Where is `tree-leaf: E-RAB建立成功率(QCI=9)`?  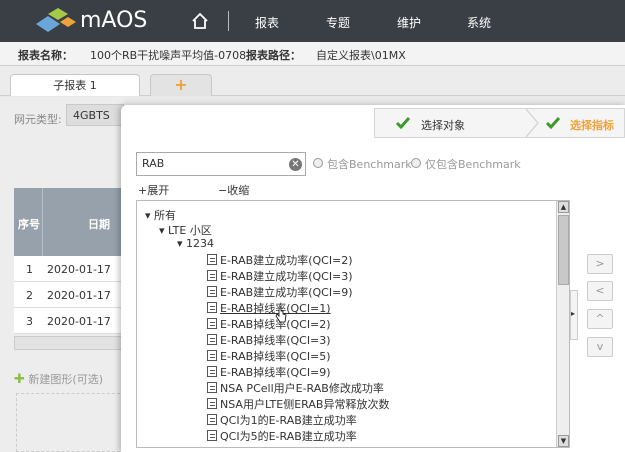
tree-leaf: E-RAB建立成功率(QCI=9) is located at coordinates (280, 292).